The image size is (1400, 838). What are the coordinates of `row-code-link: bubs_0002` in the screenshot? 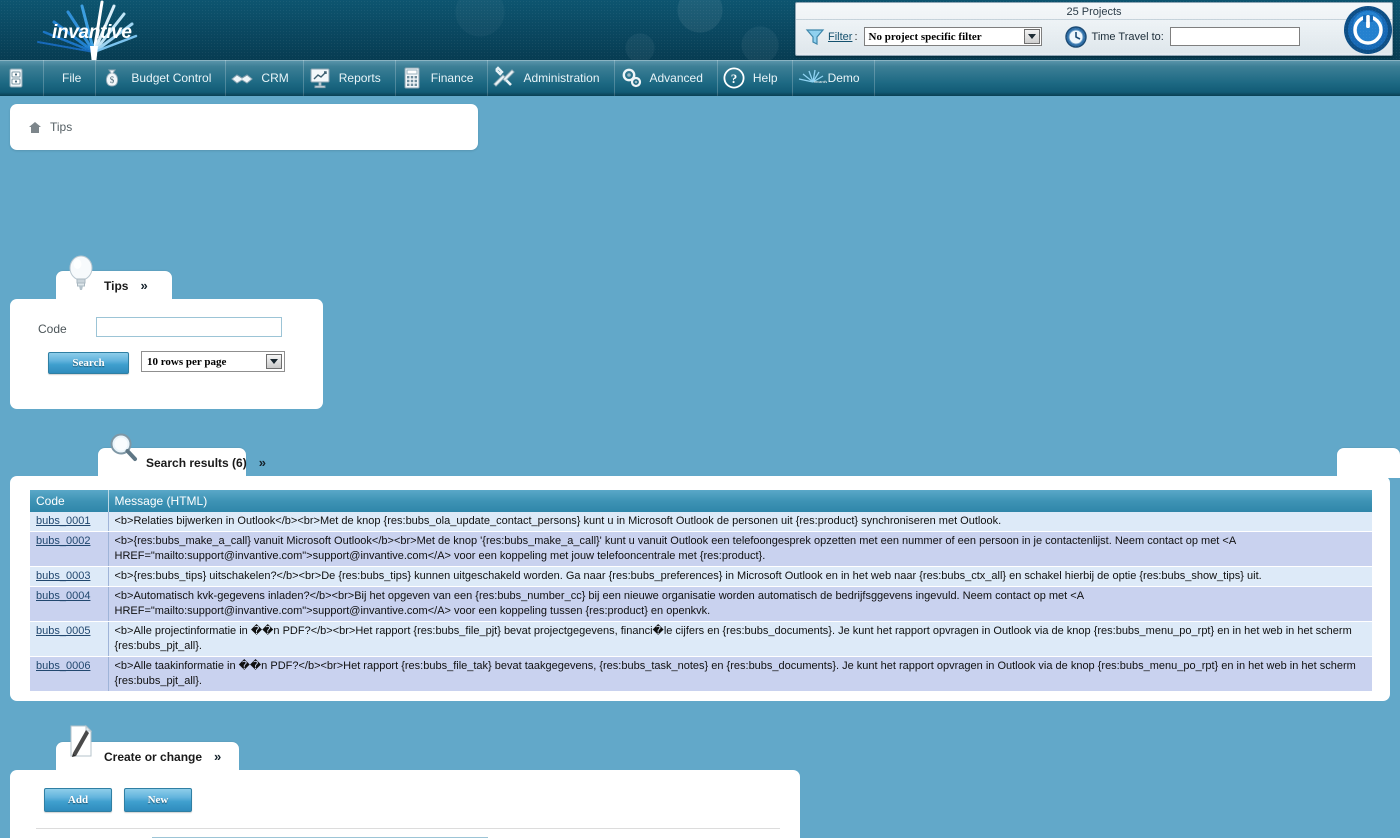 It's located at (63, 541).